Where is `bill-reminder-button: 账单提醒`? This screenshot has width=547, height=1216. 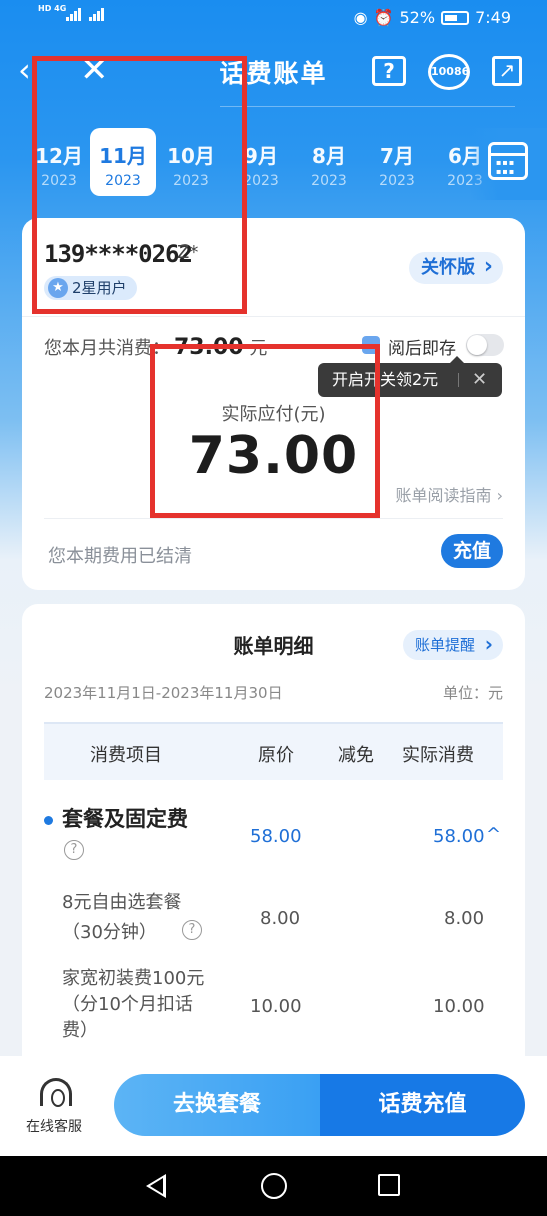
bill-reminder-button: 账单提醒 is located at coordinates (452, 644).